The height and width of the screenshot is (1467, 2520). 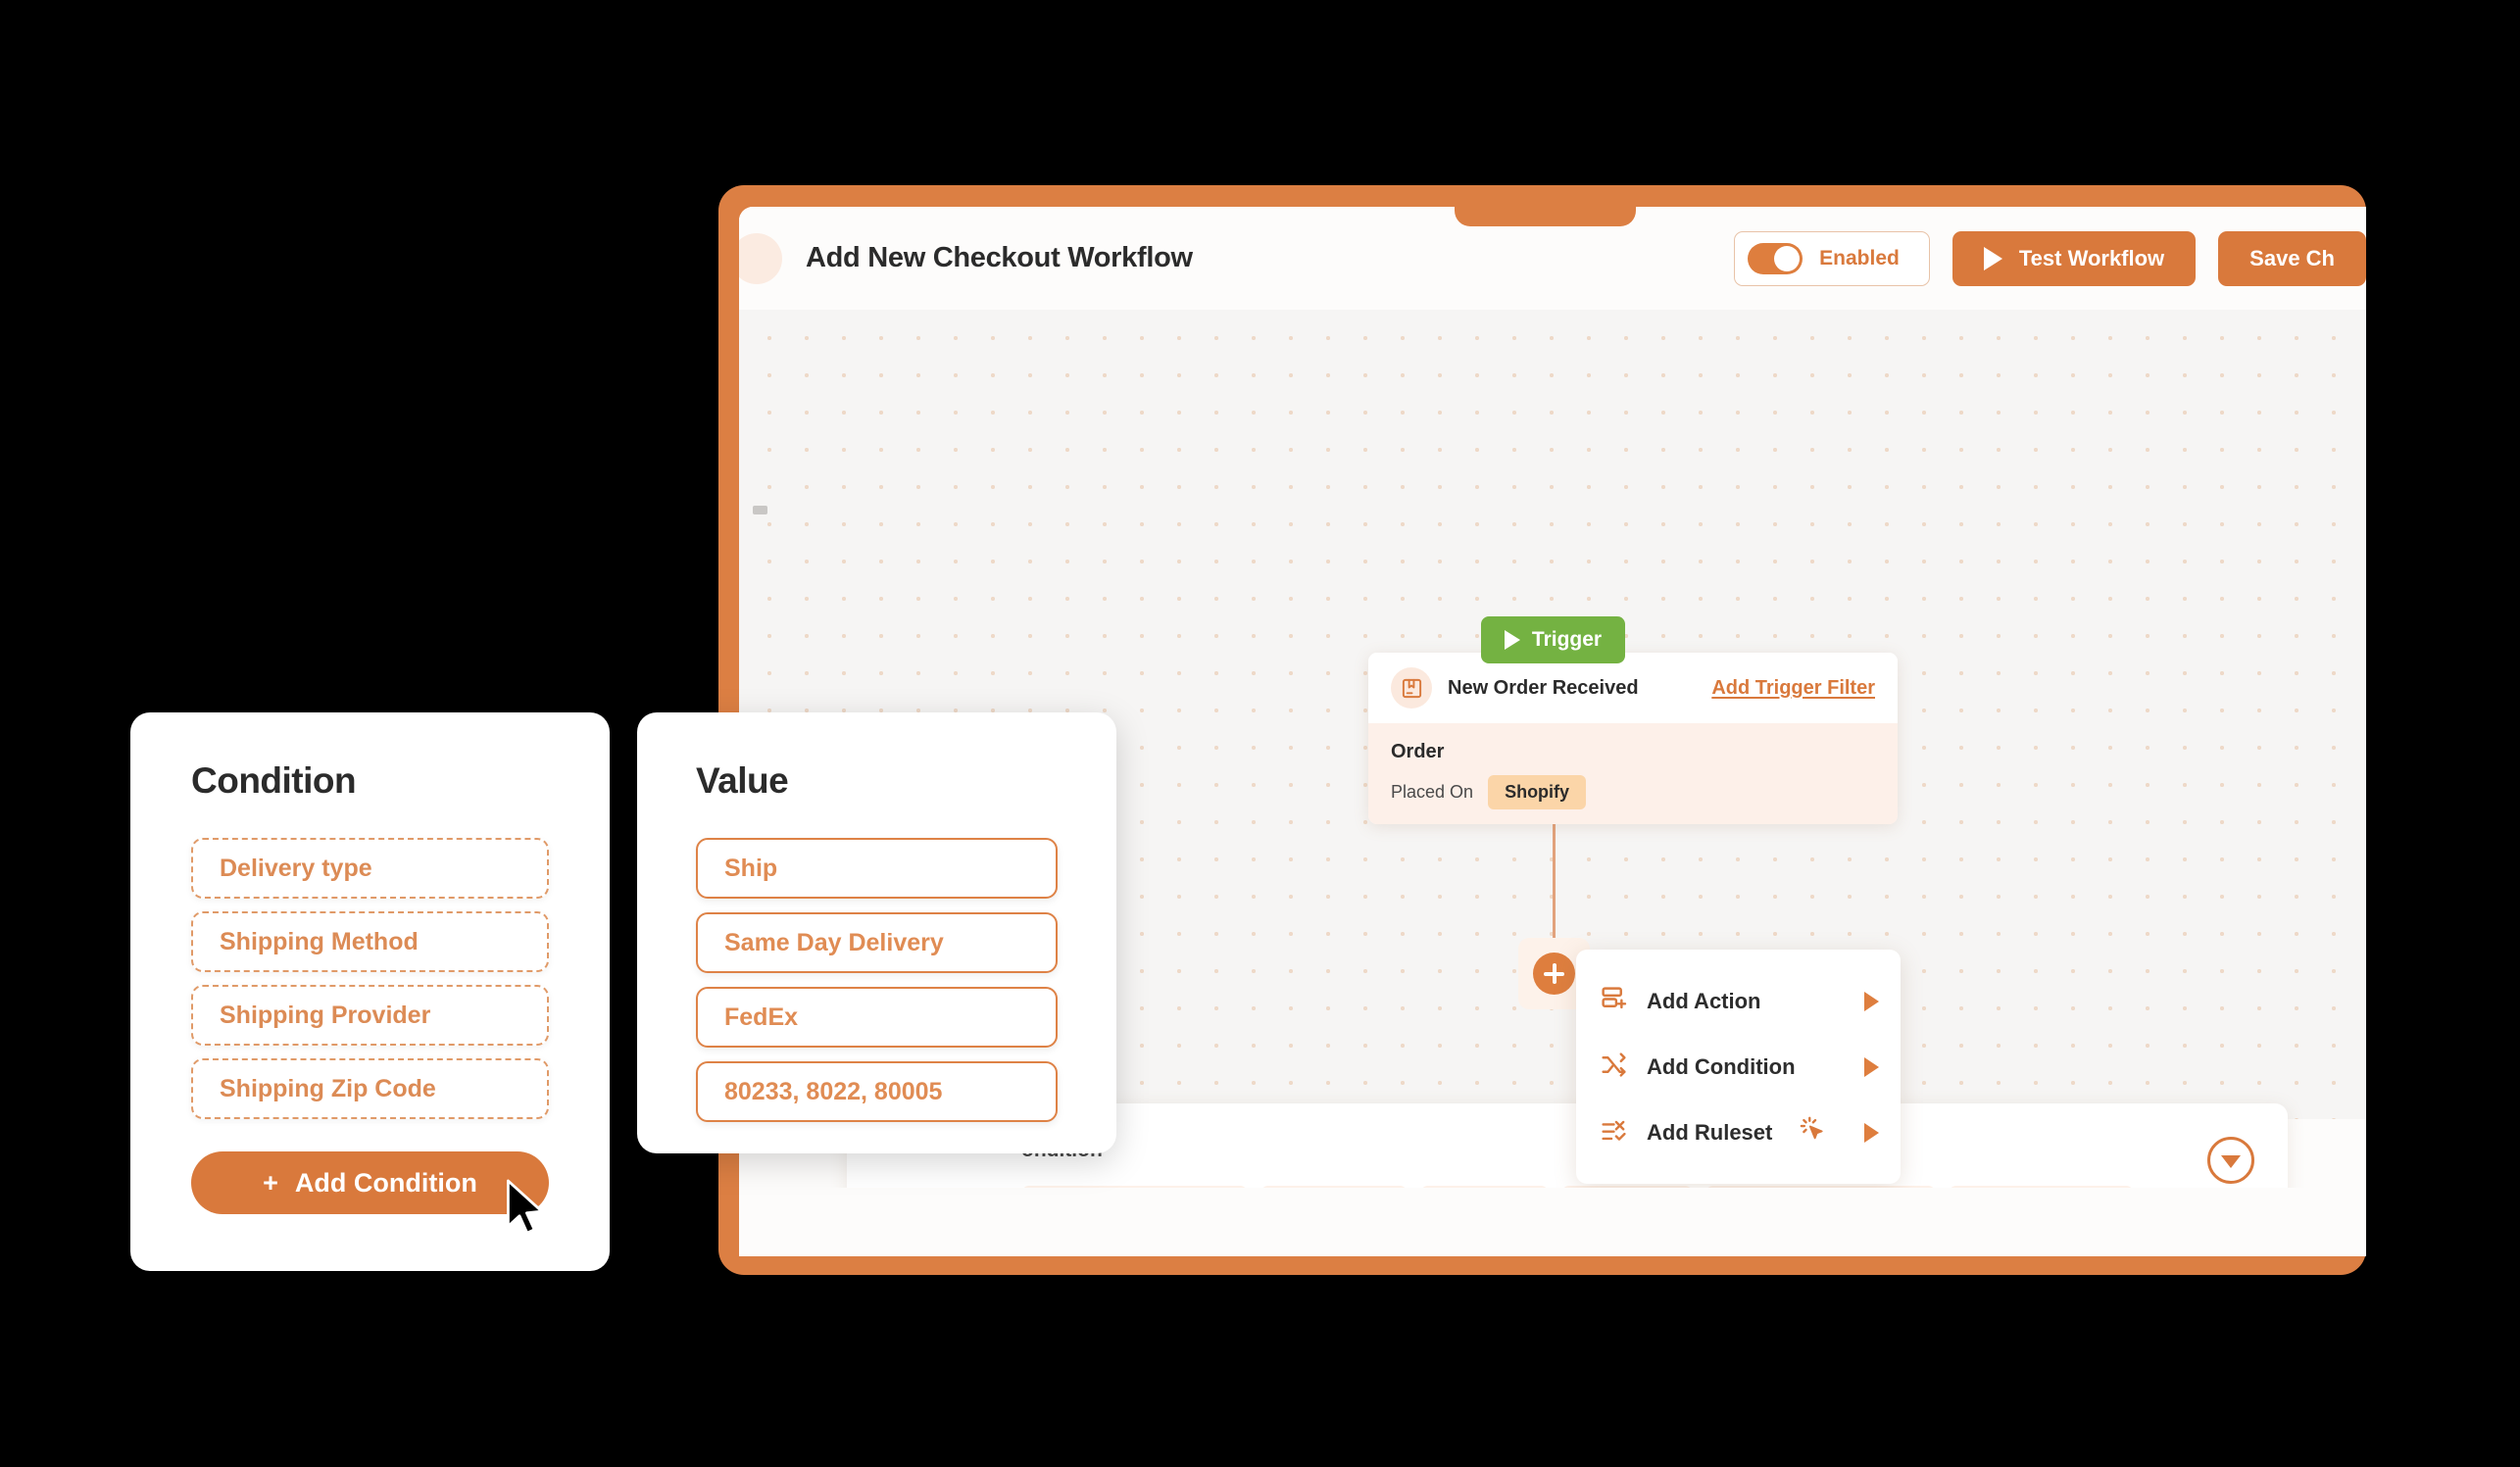 I want to click on menu-item-label: Add Ruleset, so click(x=1710, y=1132).